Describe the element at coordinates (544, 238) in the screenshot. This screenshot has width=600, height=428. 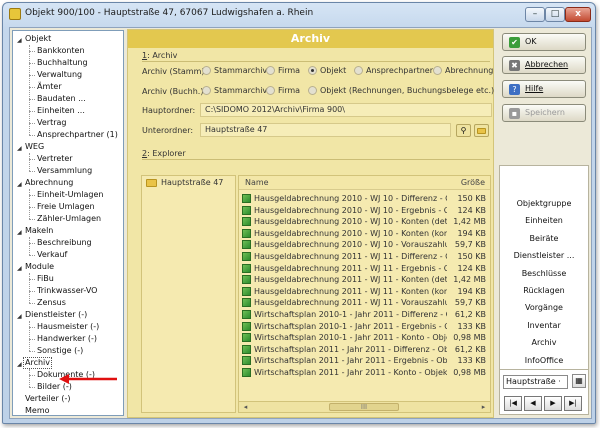
I see `quick-link-beiräte: Beiräte` at that location.